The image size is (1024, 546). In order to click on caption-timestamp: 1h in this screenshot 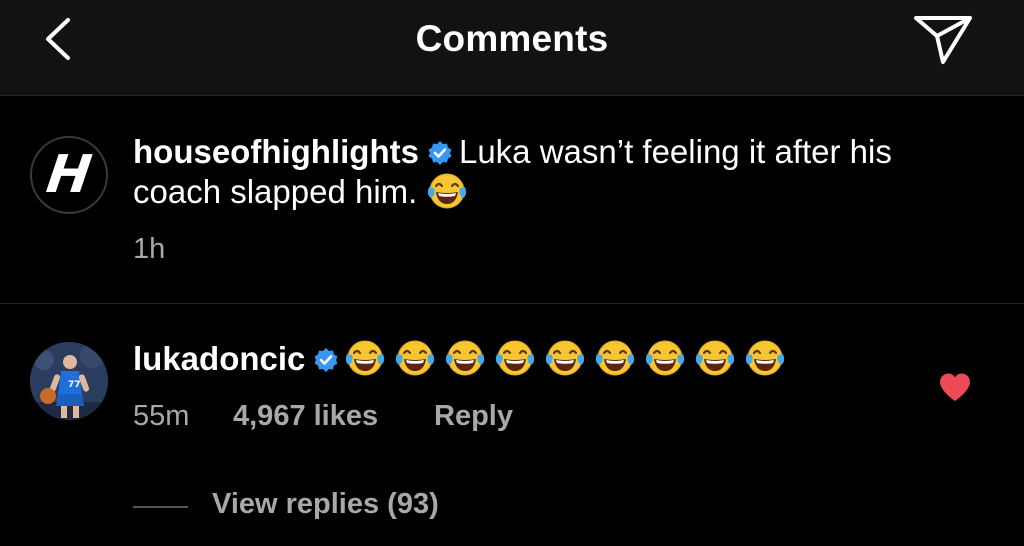, I will do `click(149, 249)`.